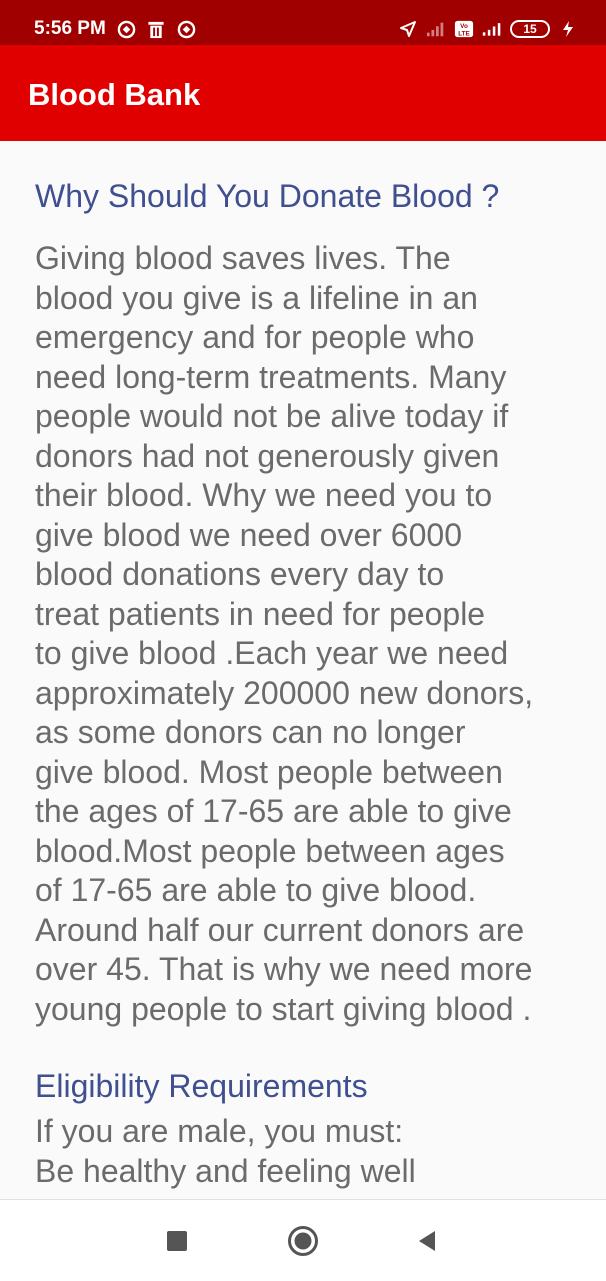 This screenshot has width=606, height=1281. I want to click on volte-icon: Vo LTE, so click(464, 29).